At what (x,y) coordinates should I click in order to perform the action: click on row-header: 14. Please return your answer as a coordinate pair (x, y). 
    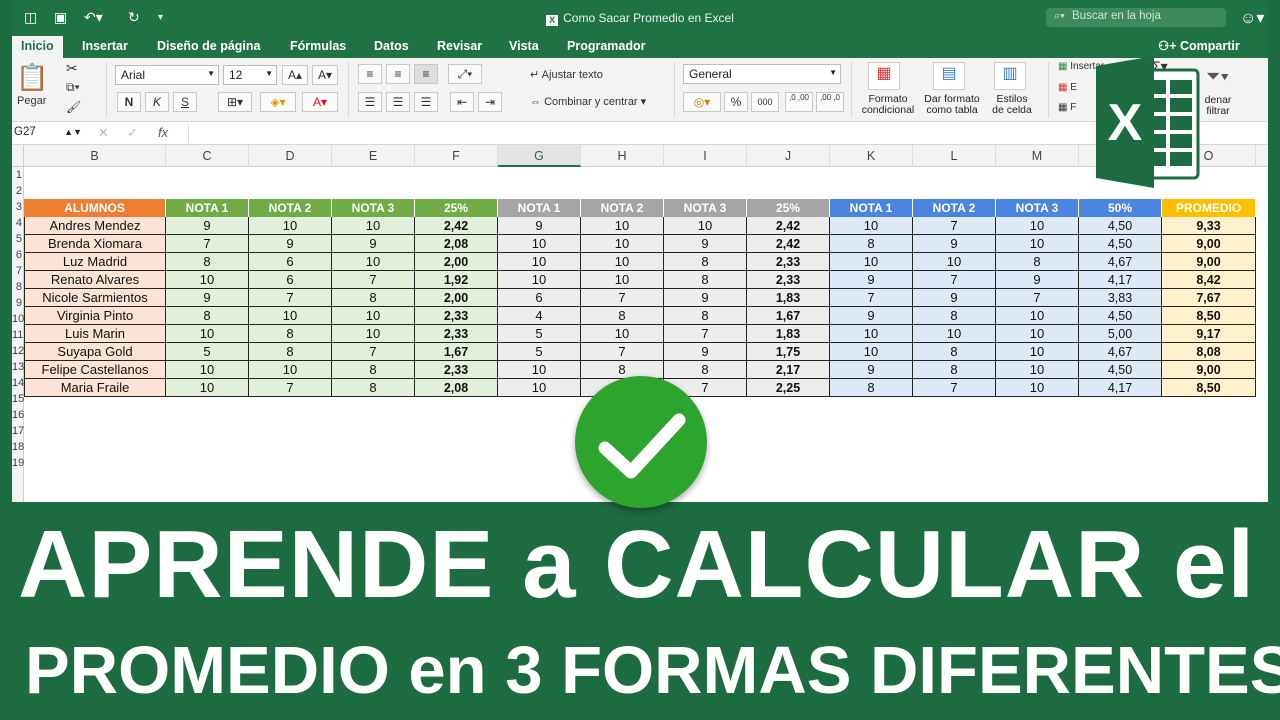
    Looking at the image, I should click on (18, 383).